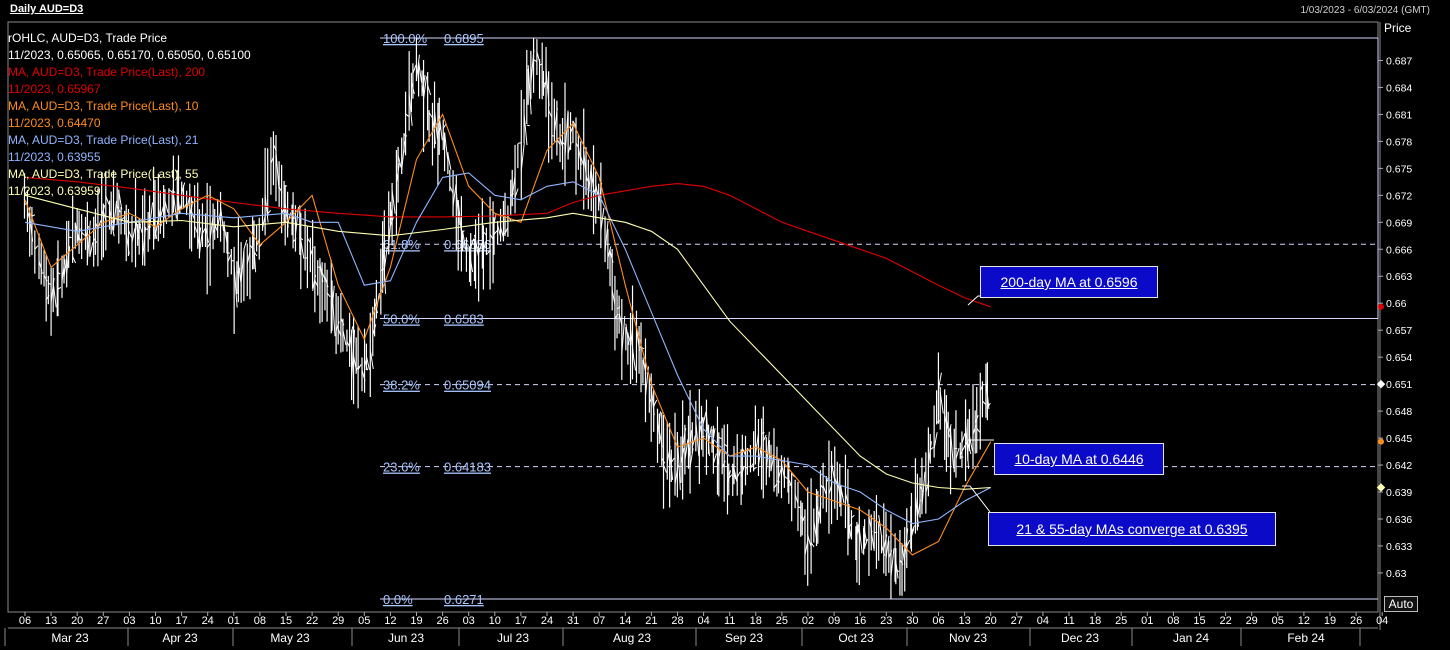 This screenshot has height=650, width=1450. Describe the element at coordinates (467, 385) in the screenshot. I see `fib-value-label: 0.65094` at that location.